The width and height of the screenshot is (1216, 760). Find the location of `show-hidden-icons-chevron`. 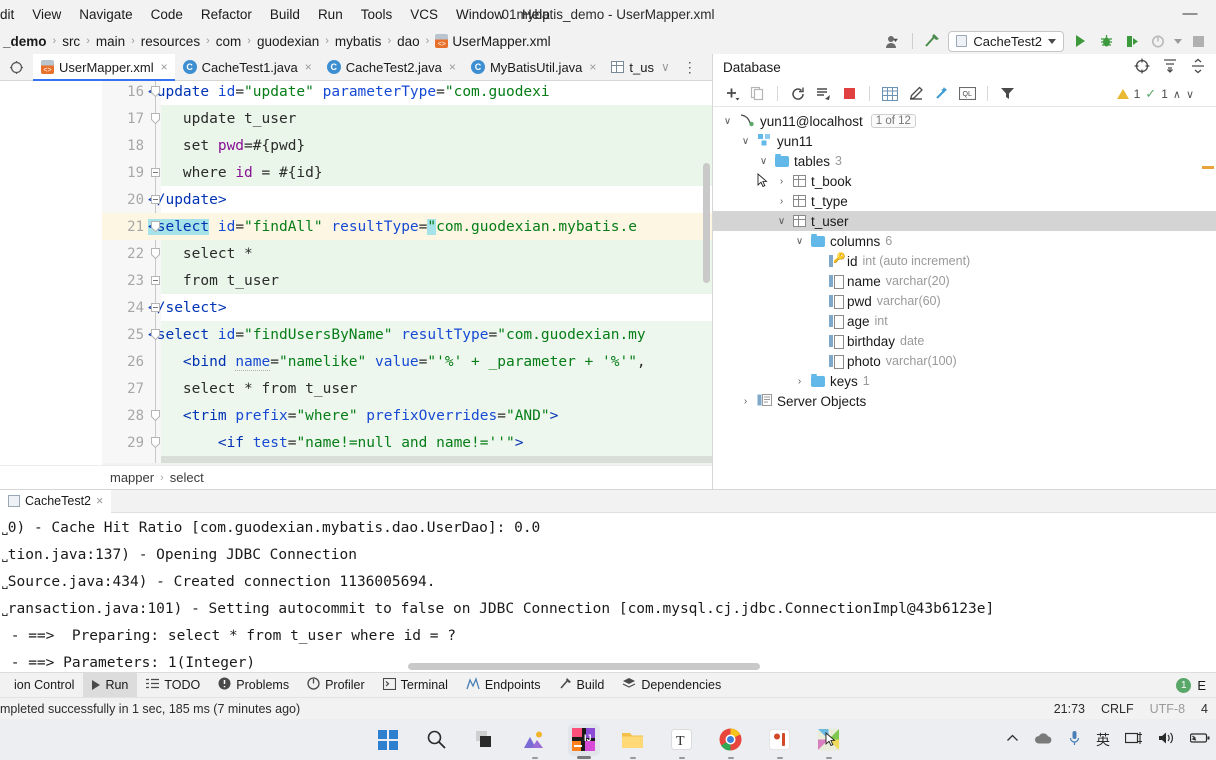

show-hidden-icons-chevron is located at coordinates (1012, 739).